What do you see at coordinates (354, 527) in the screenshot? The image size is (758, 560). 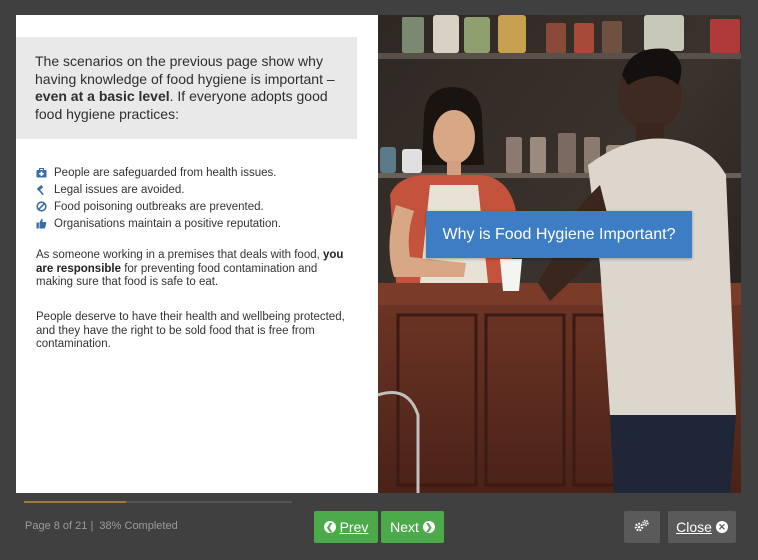 I see `prev-label: Prev` at bounding box center [354, 527].